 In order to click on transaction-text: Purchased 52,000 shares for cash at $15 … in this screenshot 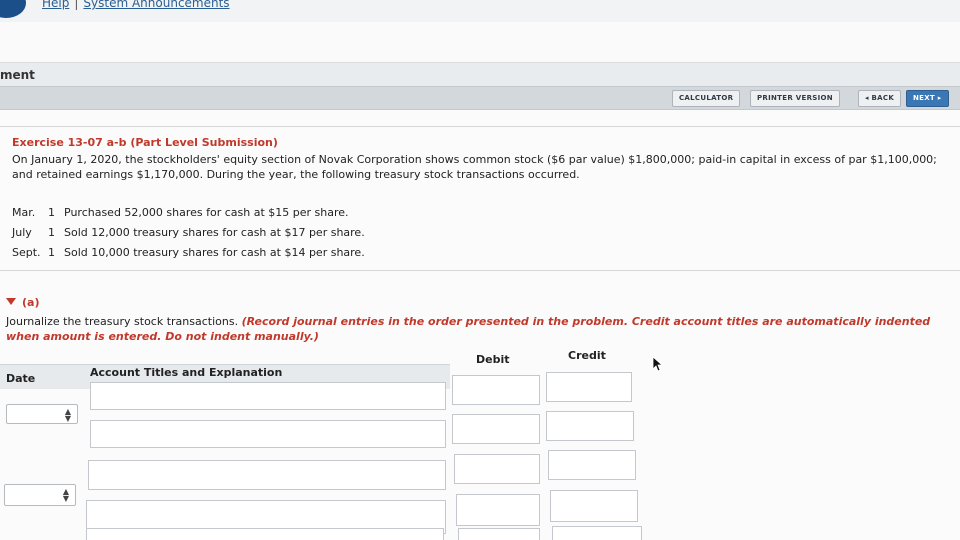, I will do `click(206, 212)`.